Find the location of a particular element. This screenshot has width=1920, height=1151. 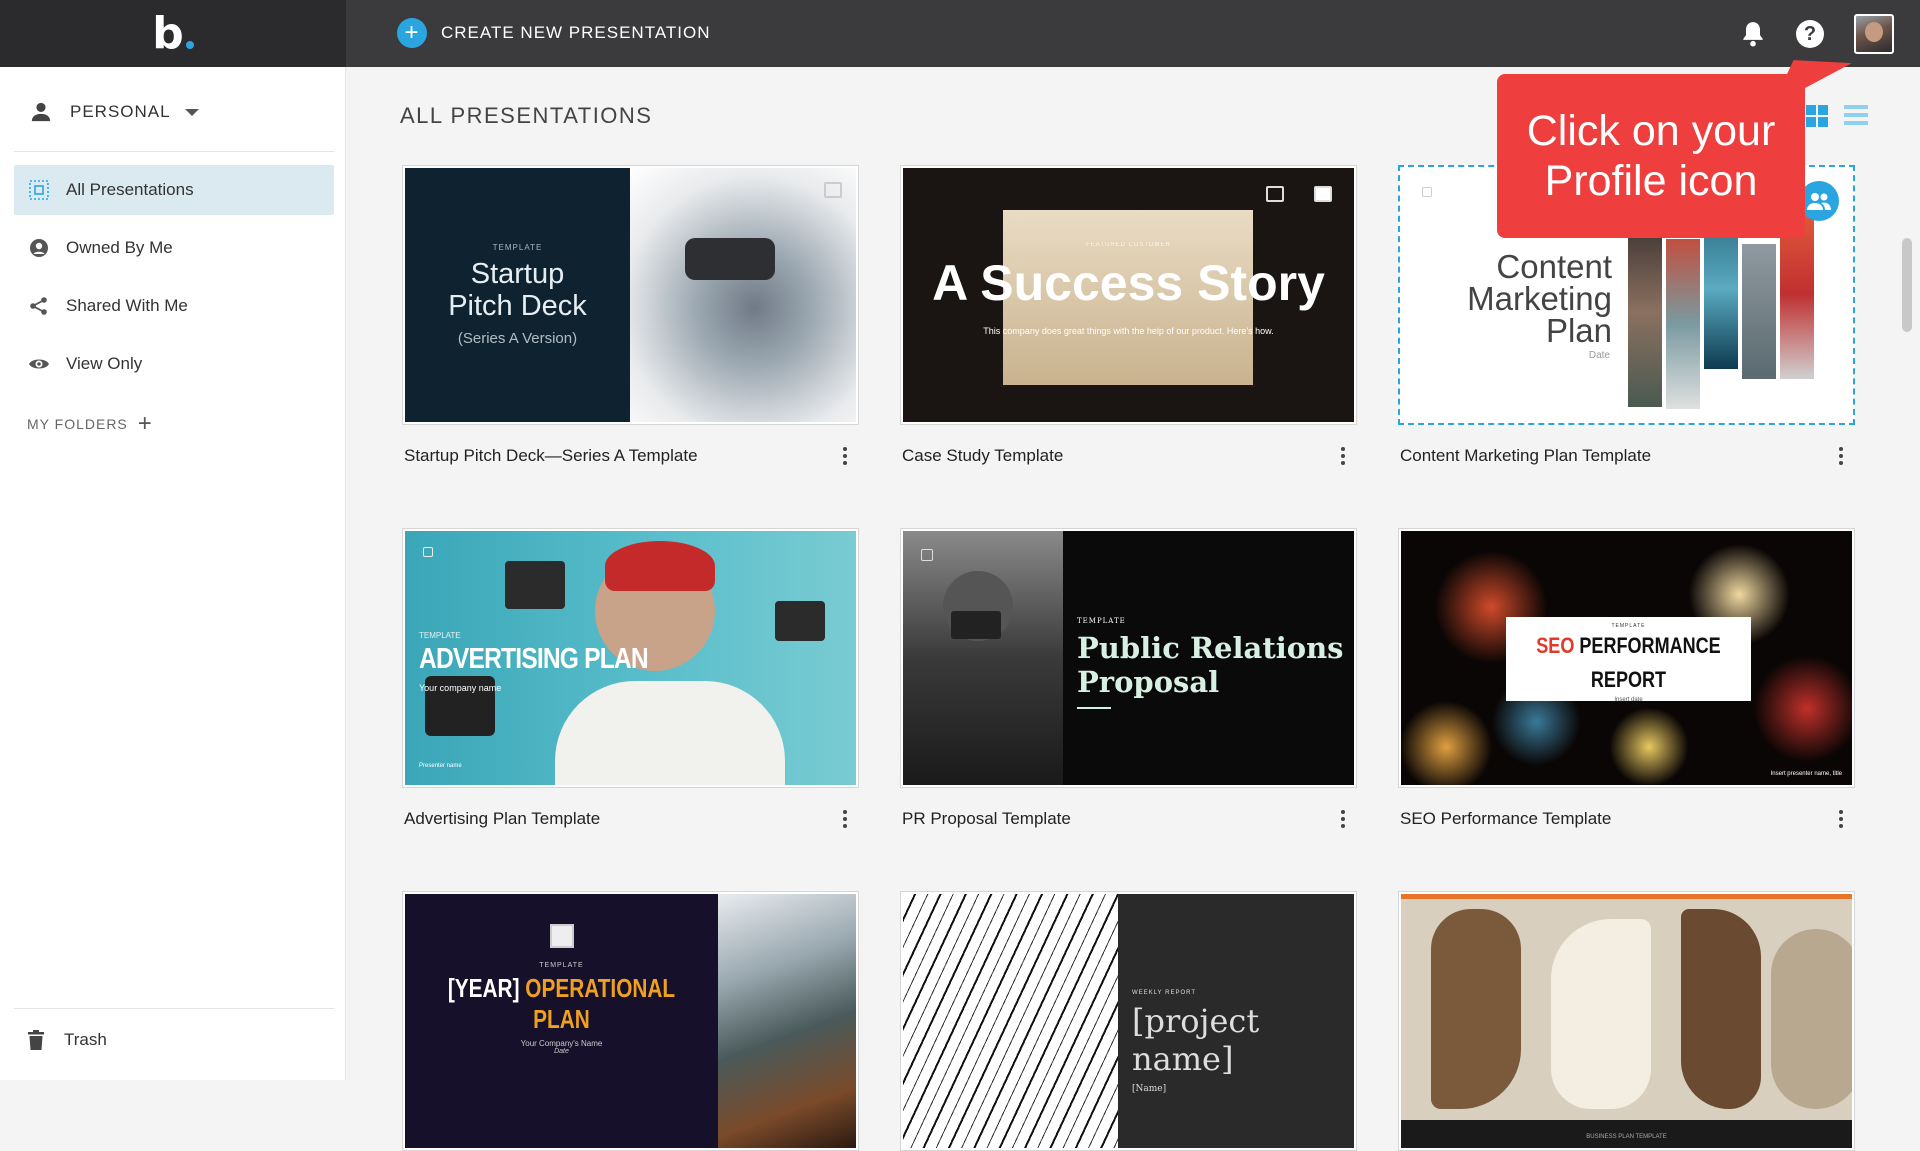

list-view-icon is located at coordinates (1856, 115).